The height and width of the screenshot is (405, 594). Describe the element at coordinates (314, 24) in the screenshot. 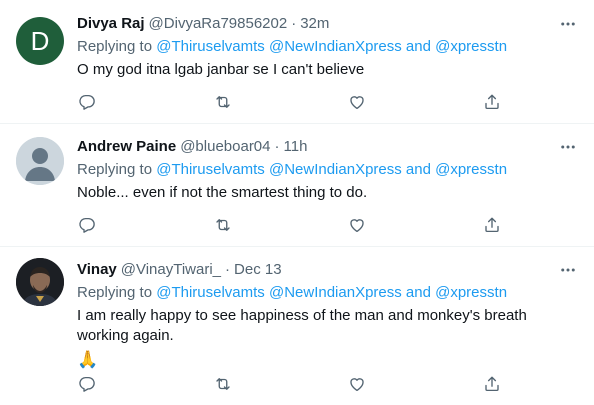

I see `timestamp: 32m` at that location.